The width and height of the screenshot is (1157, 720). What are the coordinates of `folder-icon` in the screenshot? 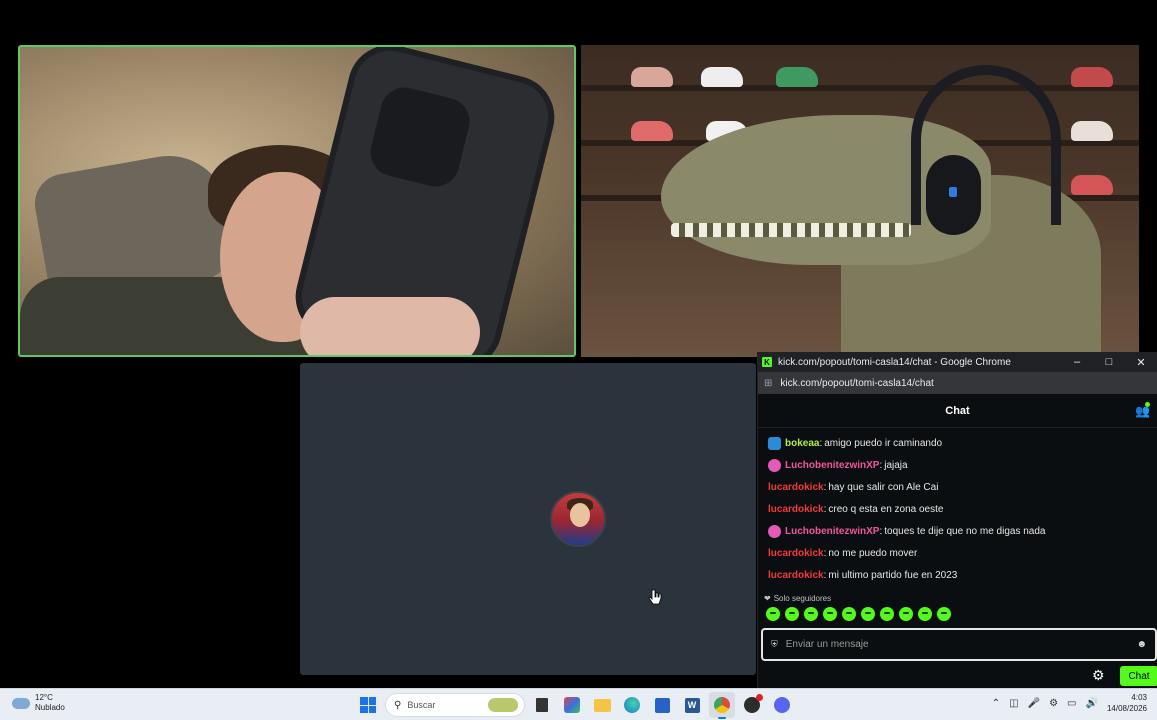 It's located at (602, 705).